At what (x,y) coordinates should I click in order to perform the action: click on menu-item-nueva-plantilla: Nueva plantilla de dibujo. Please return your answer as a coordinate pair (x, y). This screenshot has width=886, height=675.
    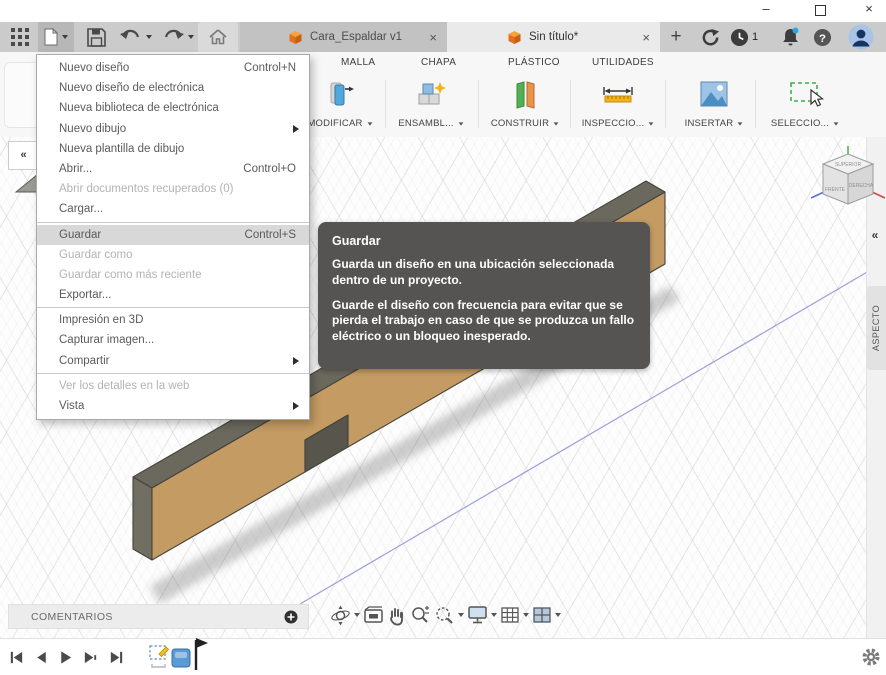
    Looking at the image, I should click on (173, 149).